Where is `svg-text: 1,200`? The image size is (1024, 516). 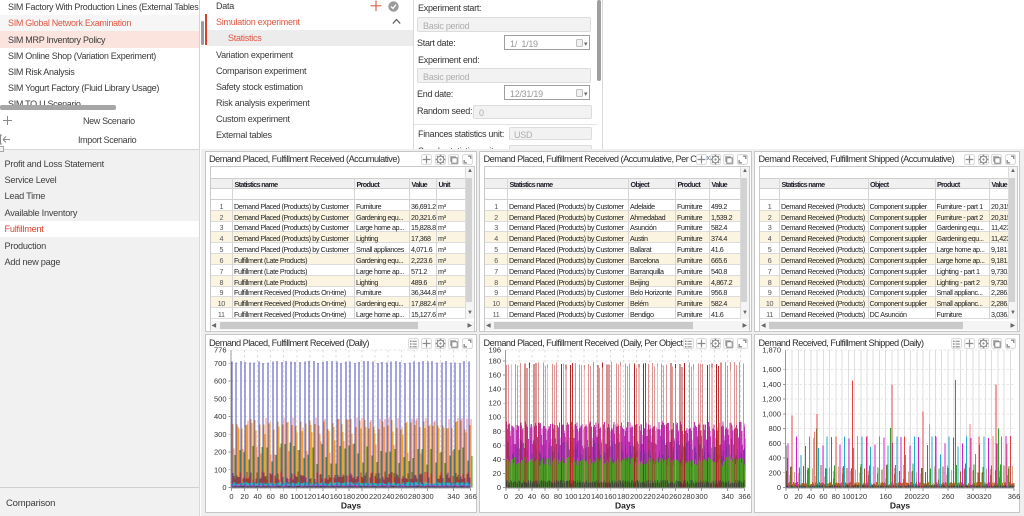 svg-text: 1,200 is located at coordinates (771, 399).